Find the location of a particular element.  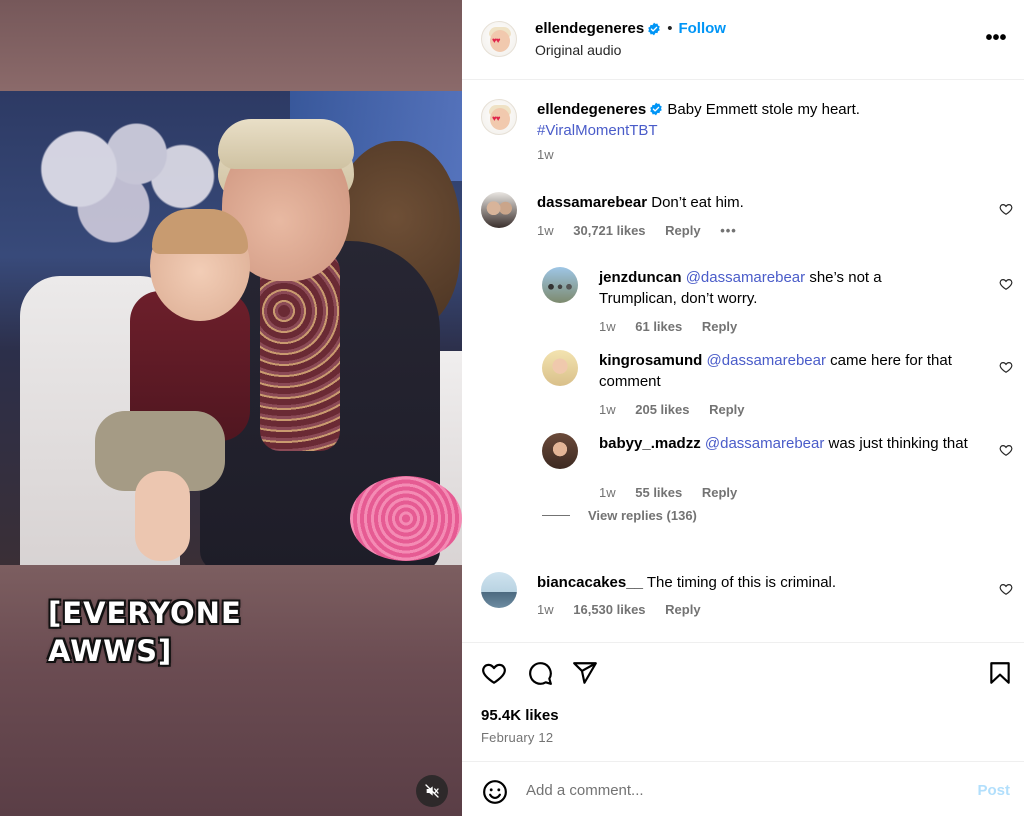

comment-meta: 1w 16,530 likes Reply is located at coordinates (627, 610).